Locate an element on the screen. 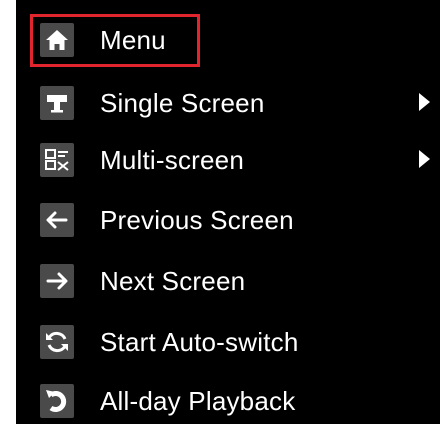 This screenshot has width=440, height=431. menu-item-multi-screen: Multi-screen is located at coordinates (228, 160).